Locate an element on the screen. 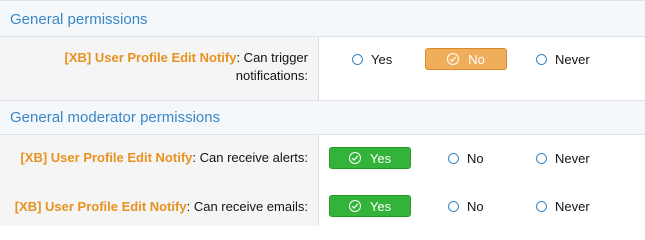  option-yes: Yes is located at coordinates (372, 59).